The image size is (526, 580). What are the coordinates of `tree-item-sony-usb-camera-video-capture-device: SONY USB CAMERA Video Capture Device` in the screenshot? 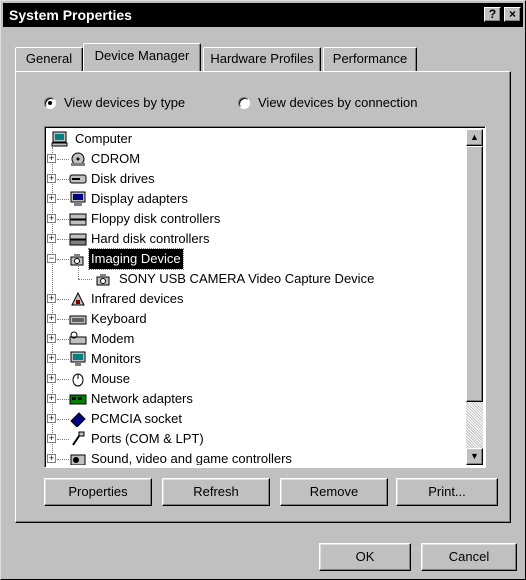 It's located at (256, 276).